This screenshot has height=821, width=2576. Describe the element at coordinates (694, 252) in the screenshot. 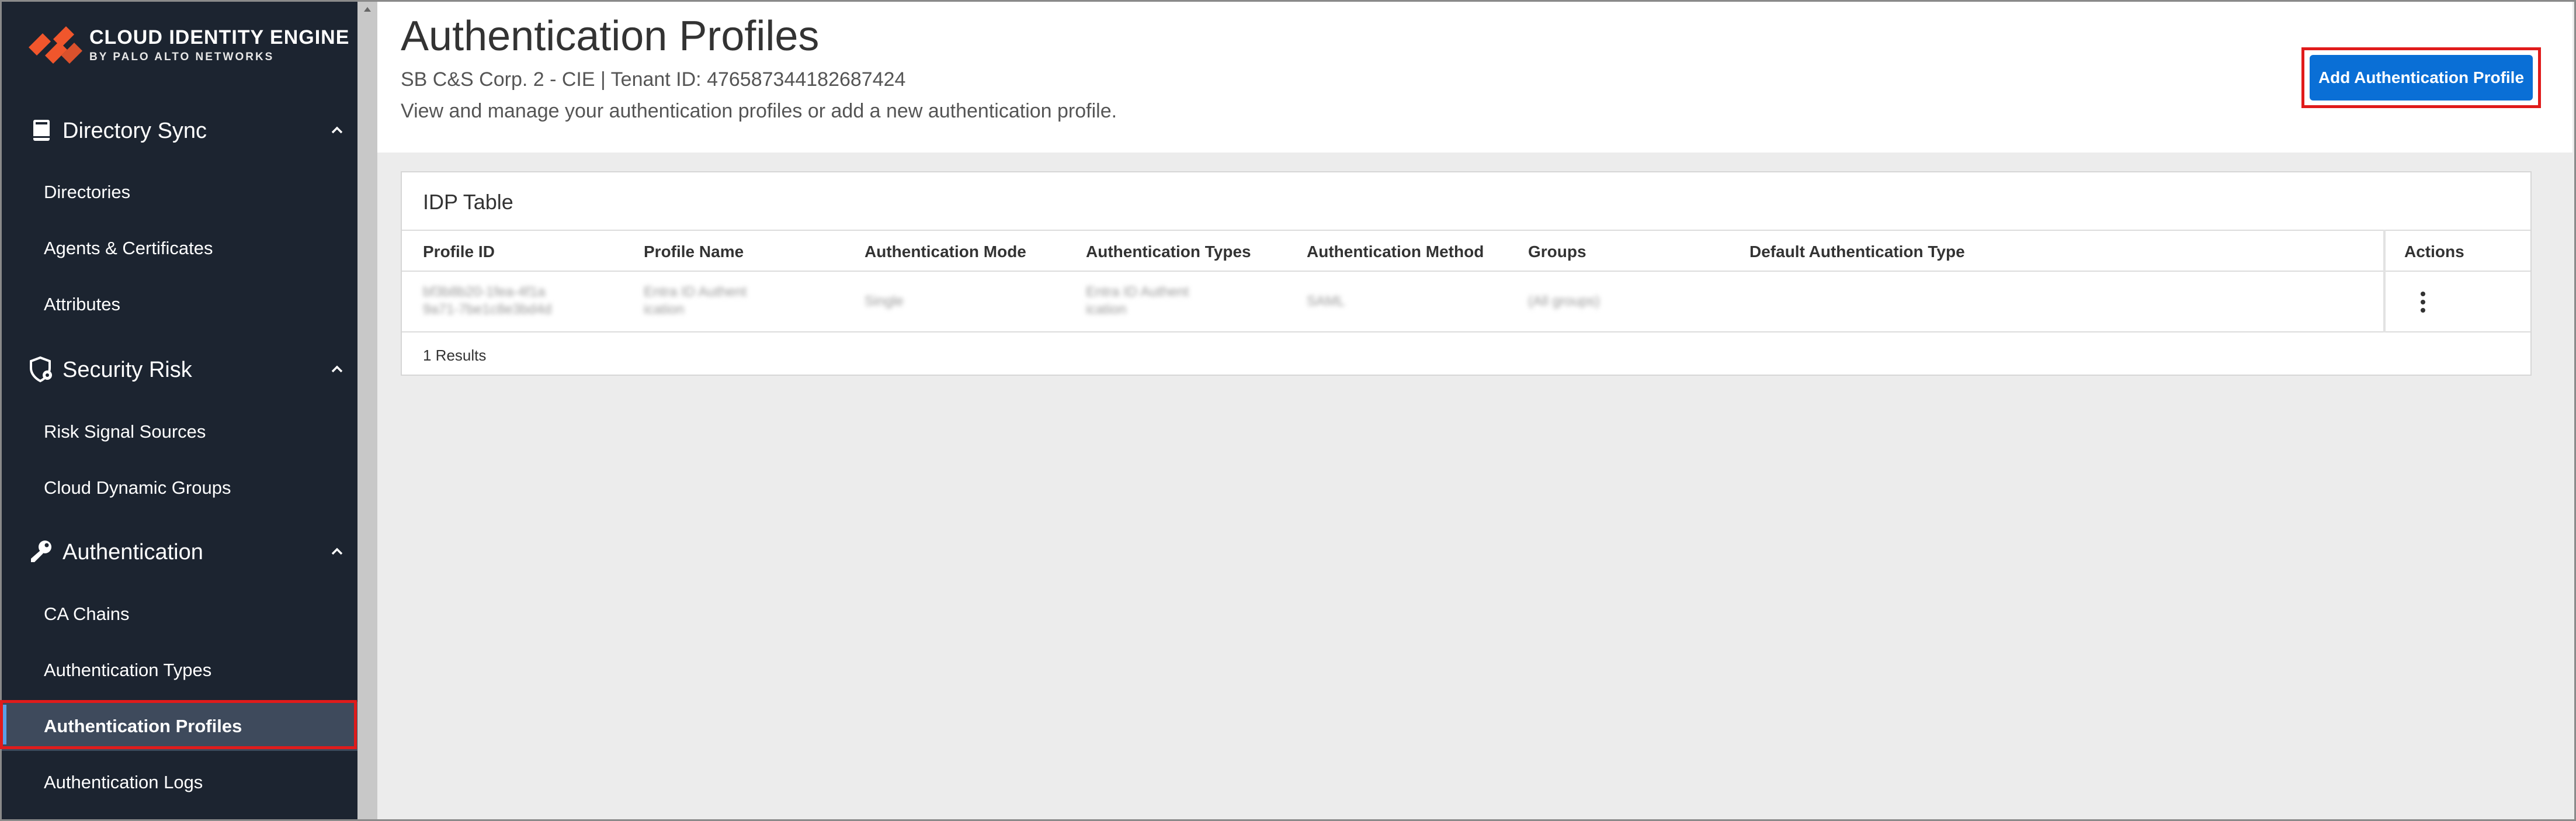

I see `column-header-profile-name: Profile Name` at that location.